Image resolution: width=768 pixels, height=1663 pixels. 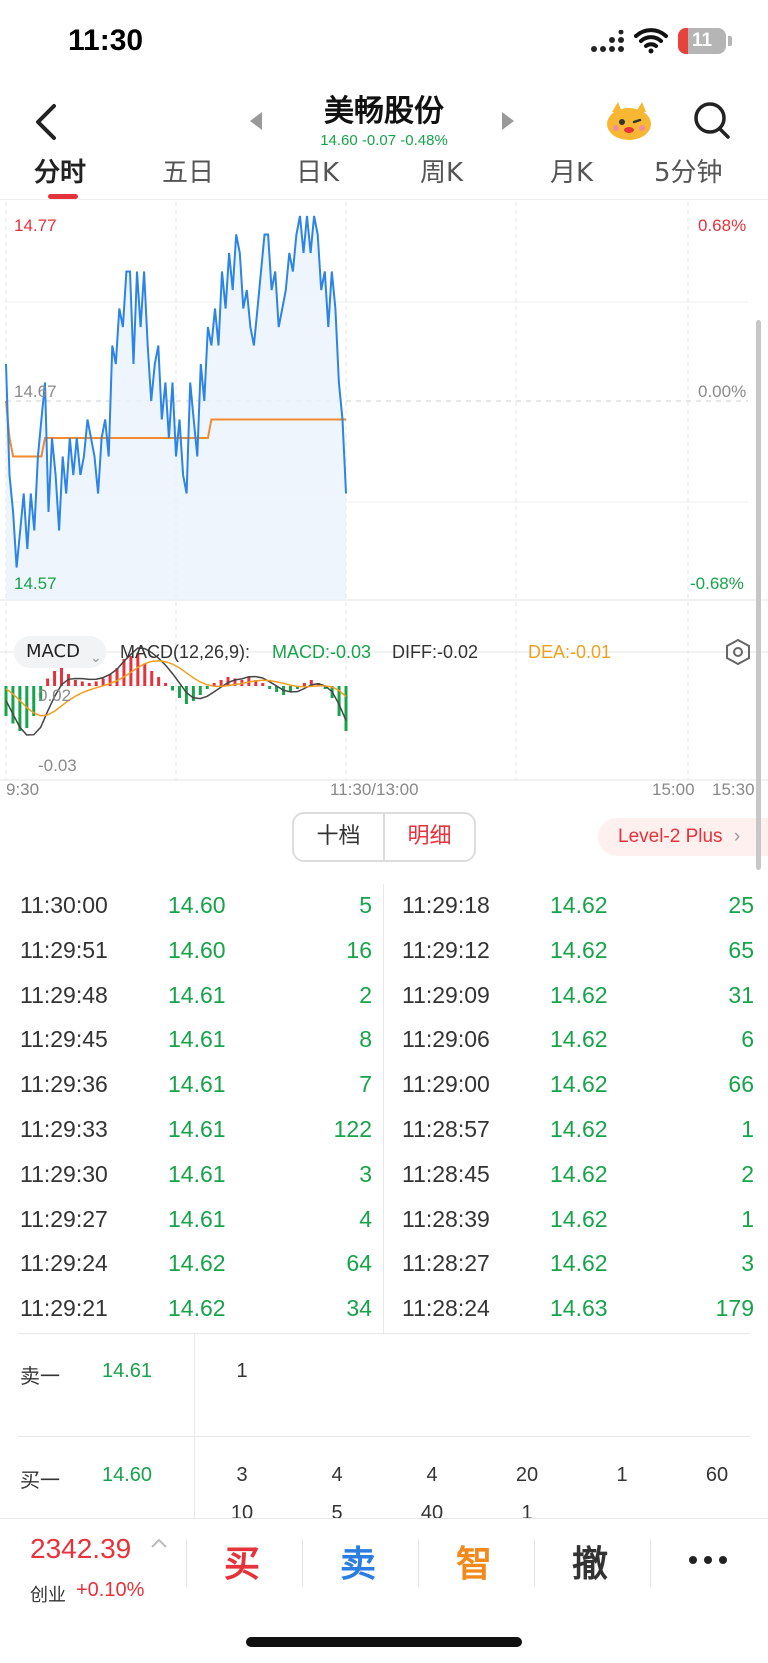 What do you see at coordinates (527, 1475) in the screenshot?
I see `order-qty: 20` at bounding box center [527, 1475].